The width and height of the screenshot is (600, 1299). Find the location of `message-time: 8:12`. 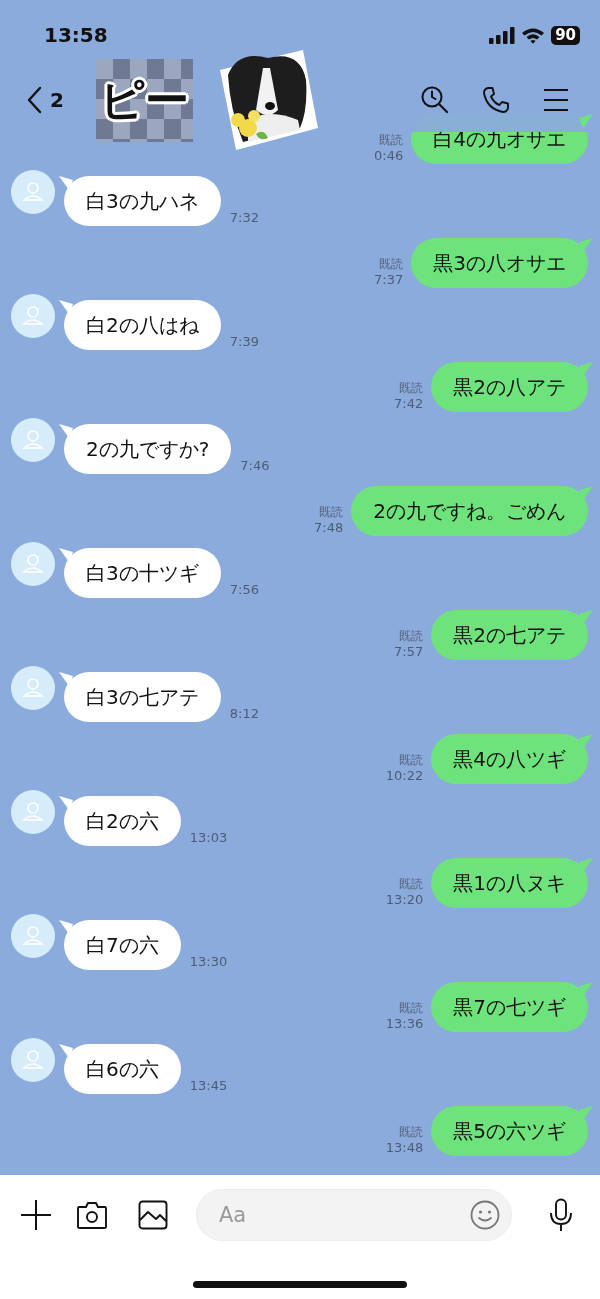

message-time: 8:12 is located at coordinates (244, 713).